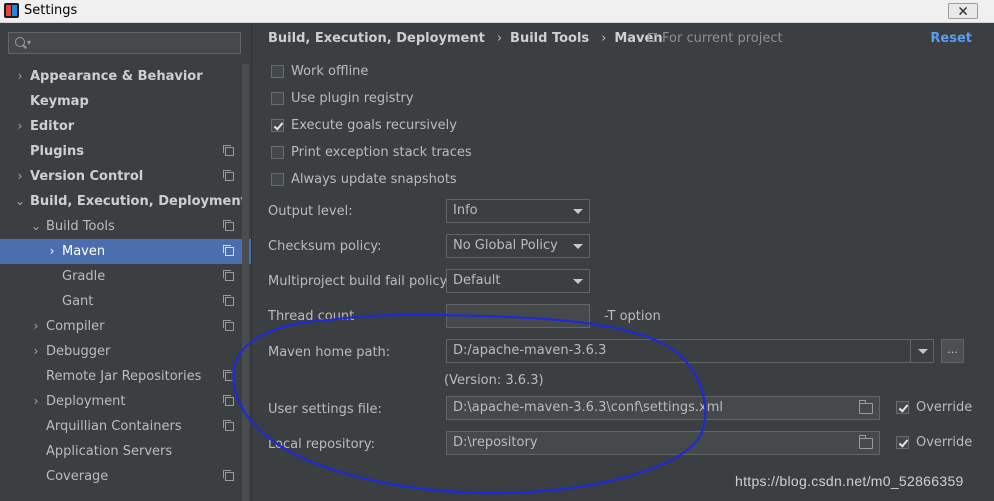 The height and width of the screenshot is (501, 994). Describe the element at coordinates (329, 352) in the screenshot. I see `maven-home-path-label: Maven home path:` at that location.